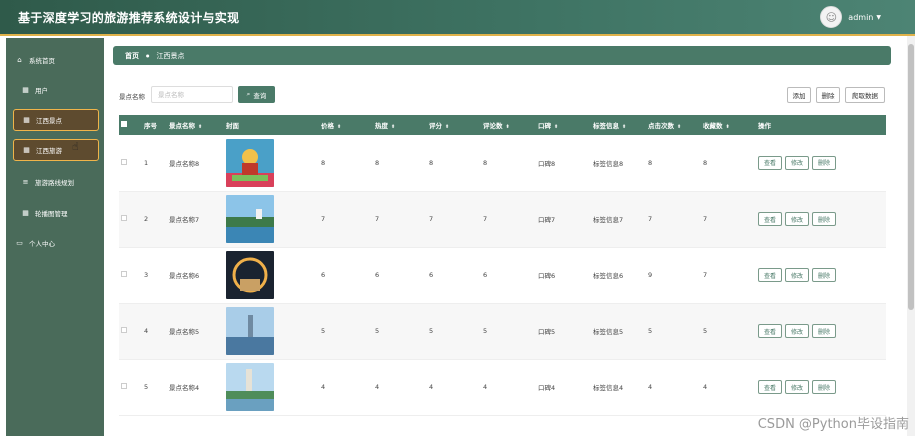  Describe the element at coordinates (431, 387) in the screenshot. I see `cell-score: 4` at that location.